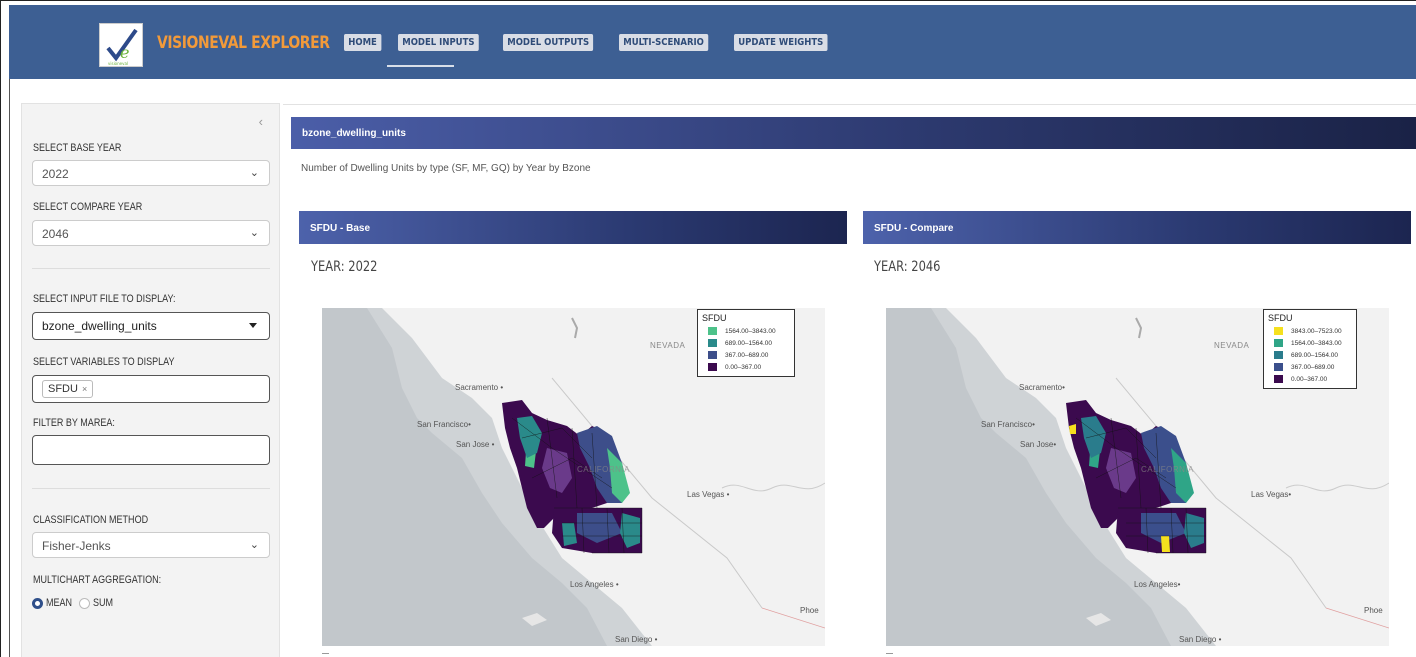 This screenshot has height=657, width=1416. What do you see at coordinates (88, 207) in the screenshot?
I see `compare-year-label: SELECT COMPARE YEAR` at bounding box center [88, 207].